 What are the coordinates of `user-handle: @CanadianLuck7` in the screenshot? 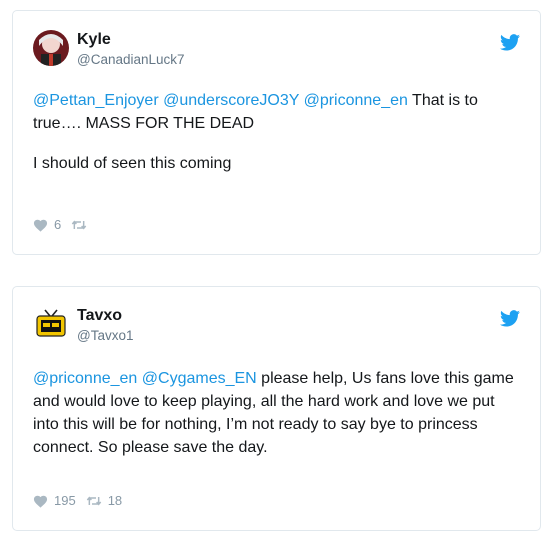 It's located at (131, 59).